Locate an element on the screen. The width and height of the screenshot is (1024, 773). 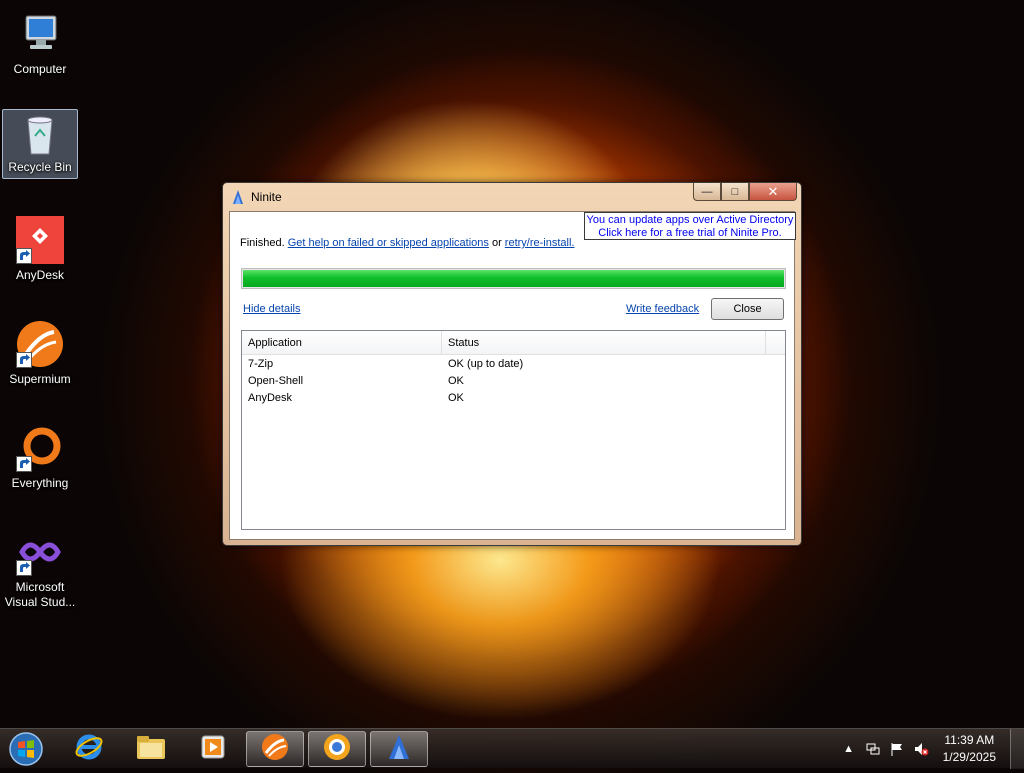
app-cell: AnyDesk is located at coordinates (270, 398).